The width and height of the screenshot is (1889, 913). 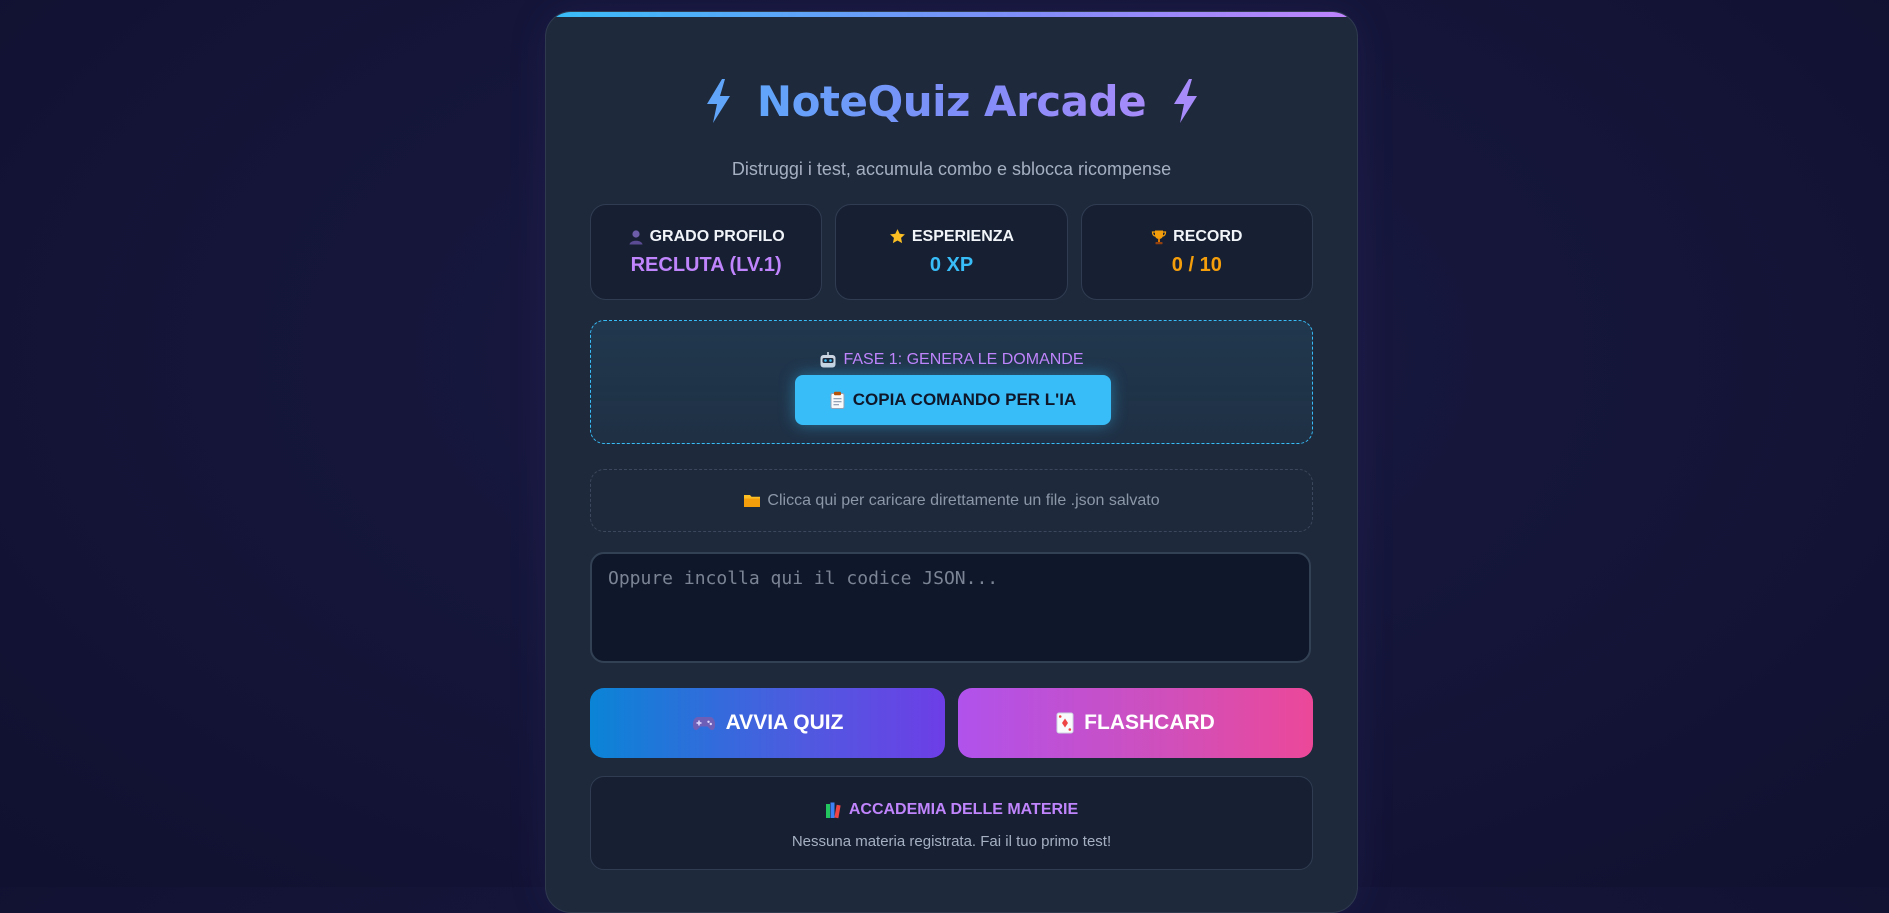 I want to click on stat-label: GRADO PROFILO, so click(x=717, y=236).